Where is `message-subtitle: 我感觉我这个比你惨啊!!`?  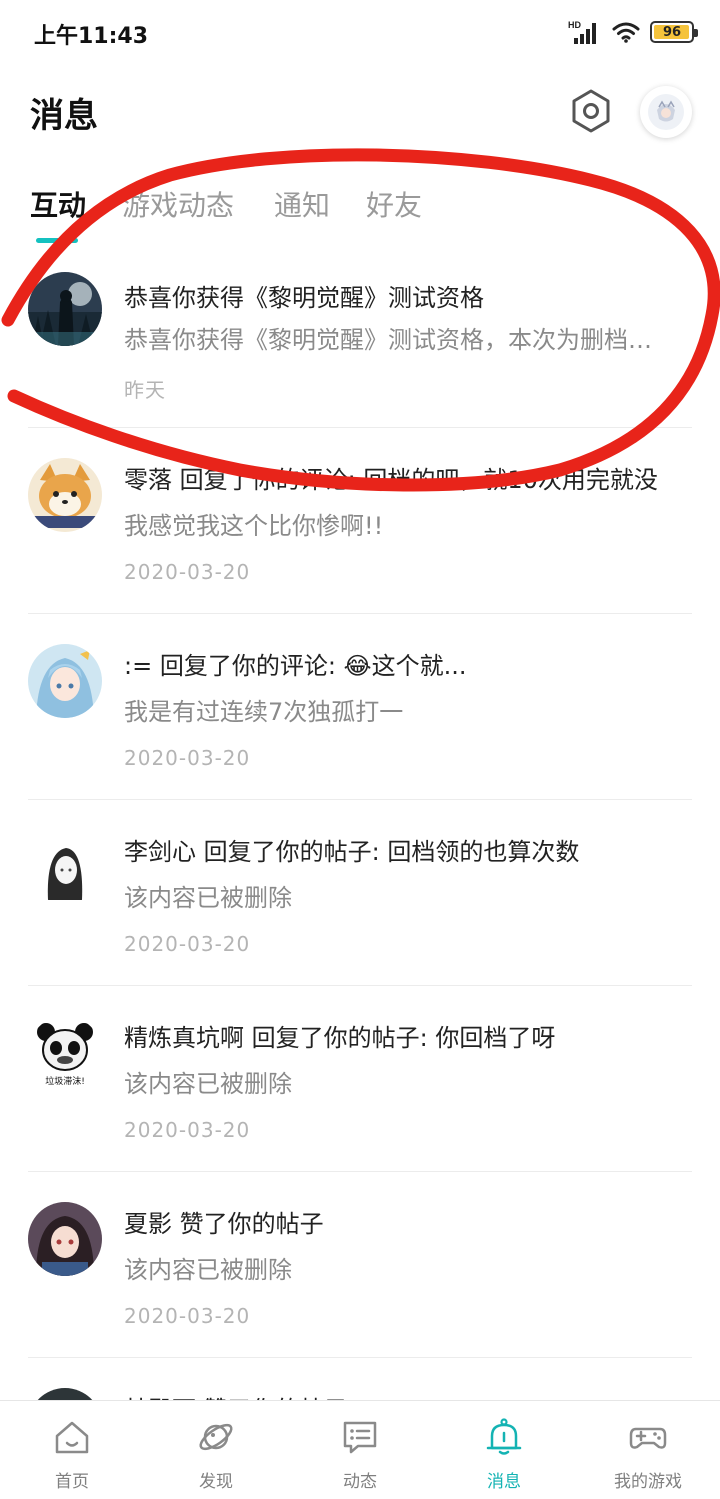
message-subtitle: 我感觉我这个比你惨啊!! is located at coordinates (254, 526).